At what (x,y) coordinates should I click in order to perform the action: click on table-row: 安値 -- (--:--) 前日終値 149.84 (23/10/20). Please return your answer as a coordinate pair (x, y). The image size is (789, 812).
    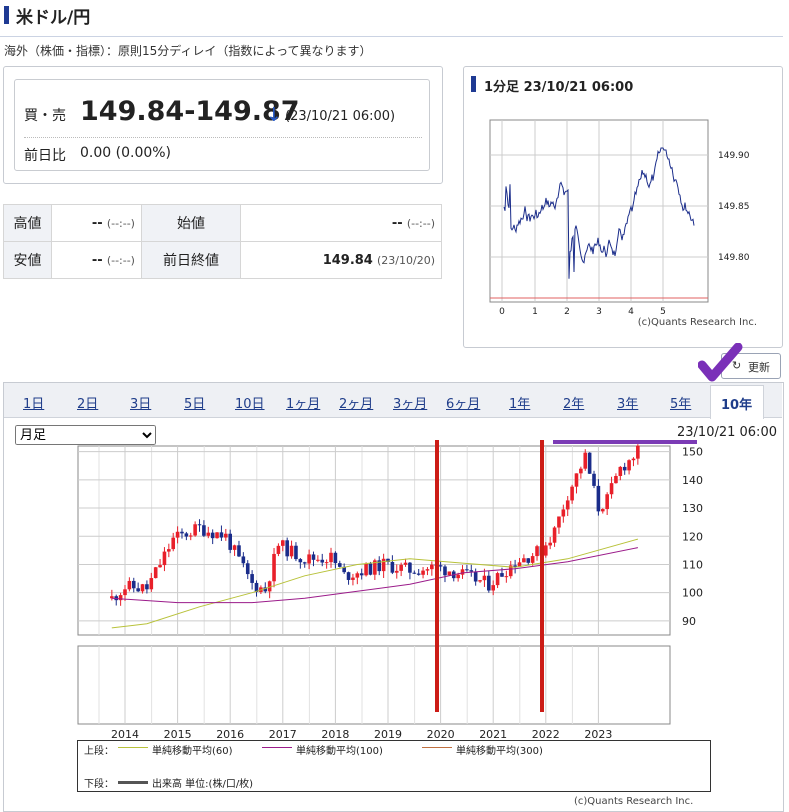
    Looking at the image, I should click on (223, 260).